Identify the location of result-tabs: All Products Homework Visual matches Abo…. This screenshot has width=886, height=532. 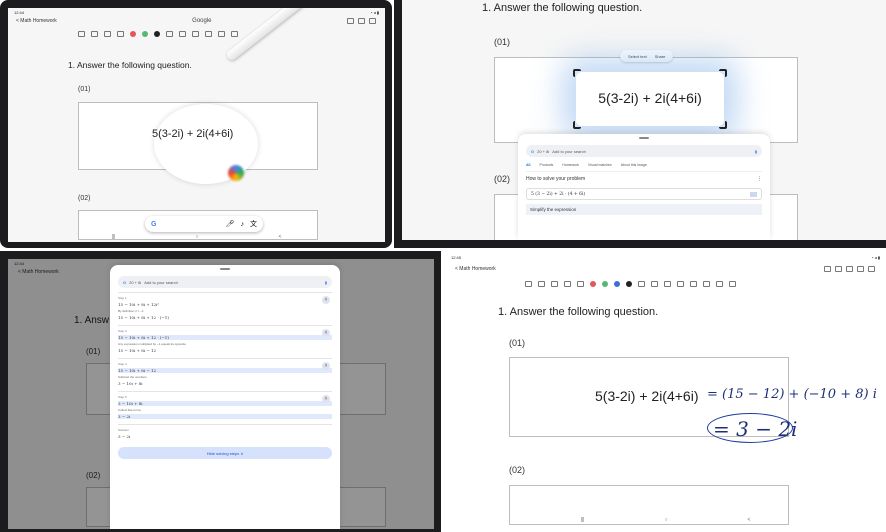
(644, 165).